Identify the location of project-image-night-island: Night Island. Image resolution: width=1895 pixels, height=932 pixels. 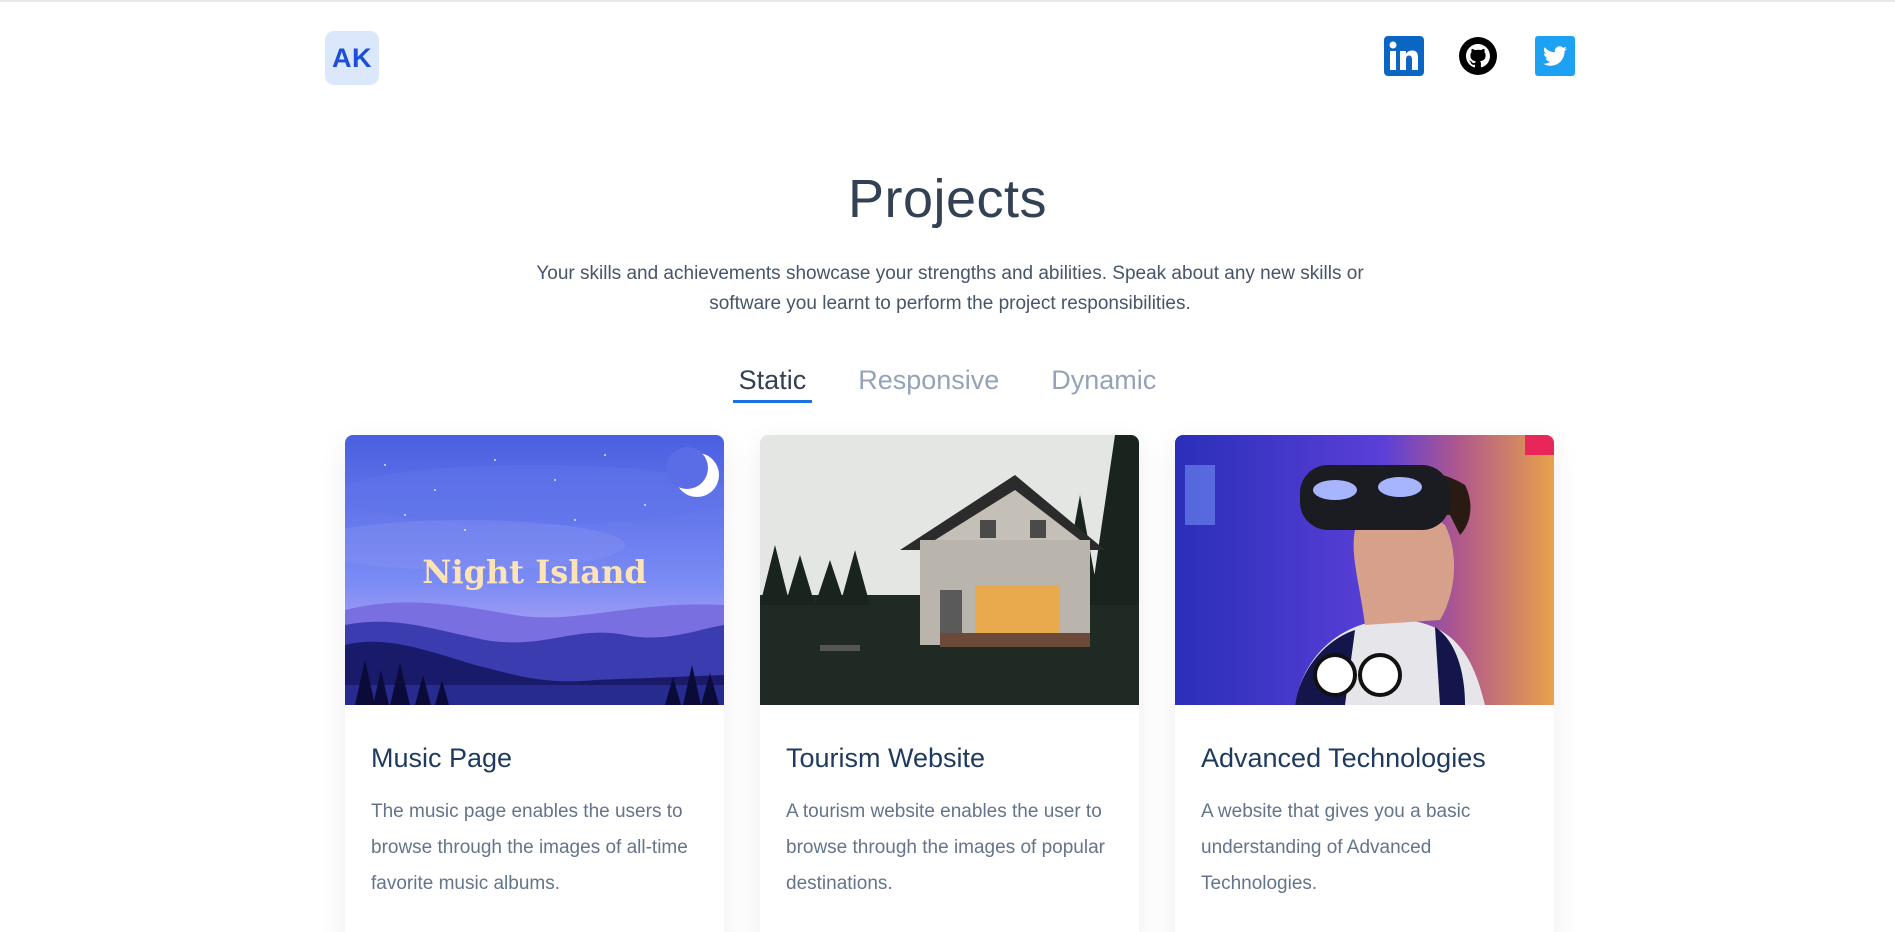
(534, 570).